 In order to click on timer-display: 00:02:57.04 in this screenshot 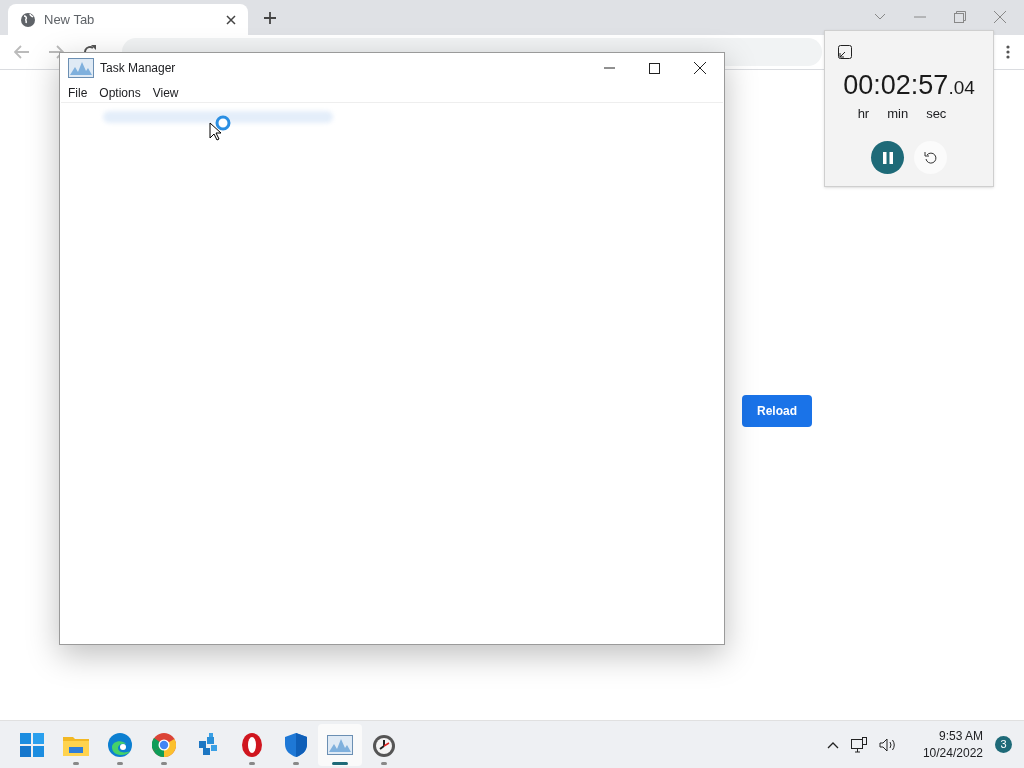, I will do `click(909, 85)`.